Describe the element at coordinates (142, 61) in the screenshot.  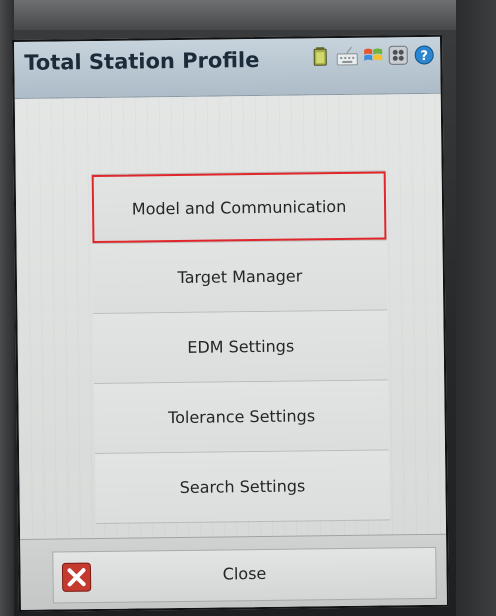
I see `window-title: Total Station Profile` at that location.